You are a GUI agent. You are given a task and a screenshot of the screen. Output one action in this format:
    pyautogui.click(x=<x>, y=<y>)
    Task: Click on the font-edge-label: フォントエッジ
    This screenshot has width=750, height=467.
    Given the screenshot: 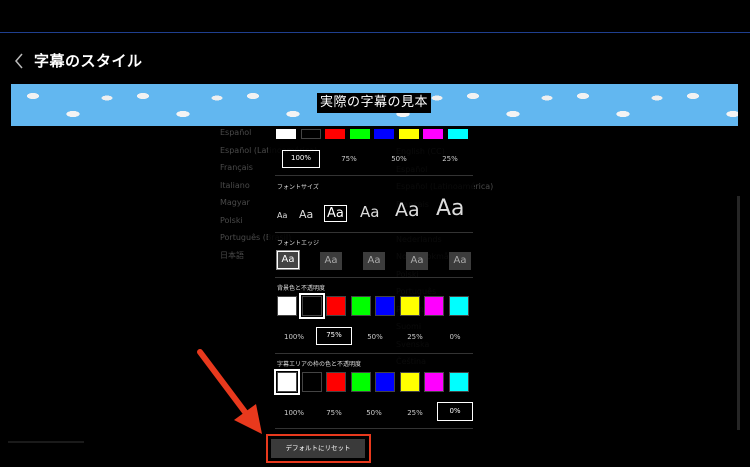 What is the action you would take?
    pyautogui.click(x=298, y=243)
    